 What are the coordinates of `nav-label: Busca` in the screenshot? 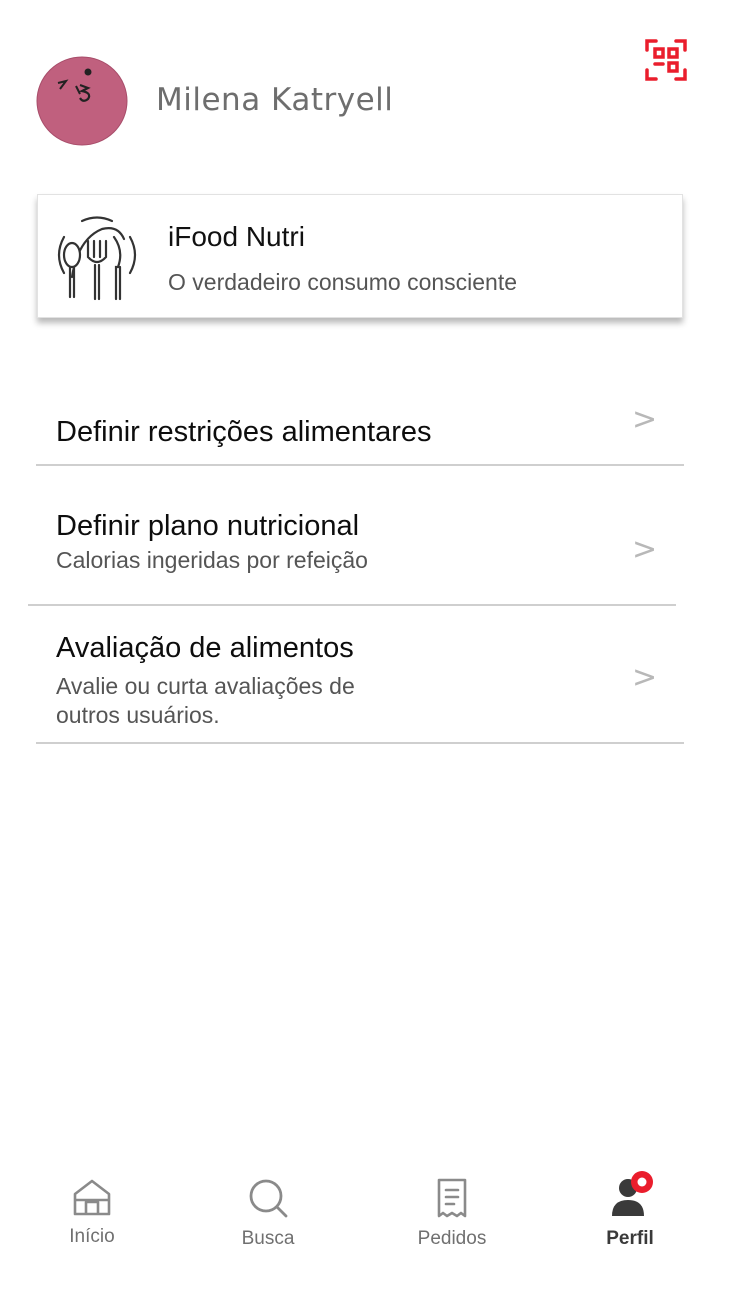 It's located at (268, 1238).